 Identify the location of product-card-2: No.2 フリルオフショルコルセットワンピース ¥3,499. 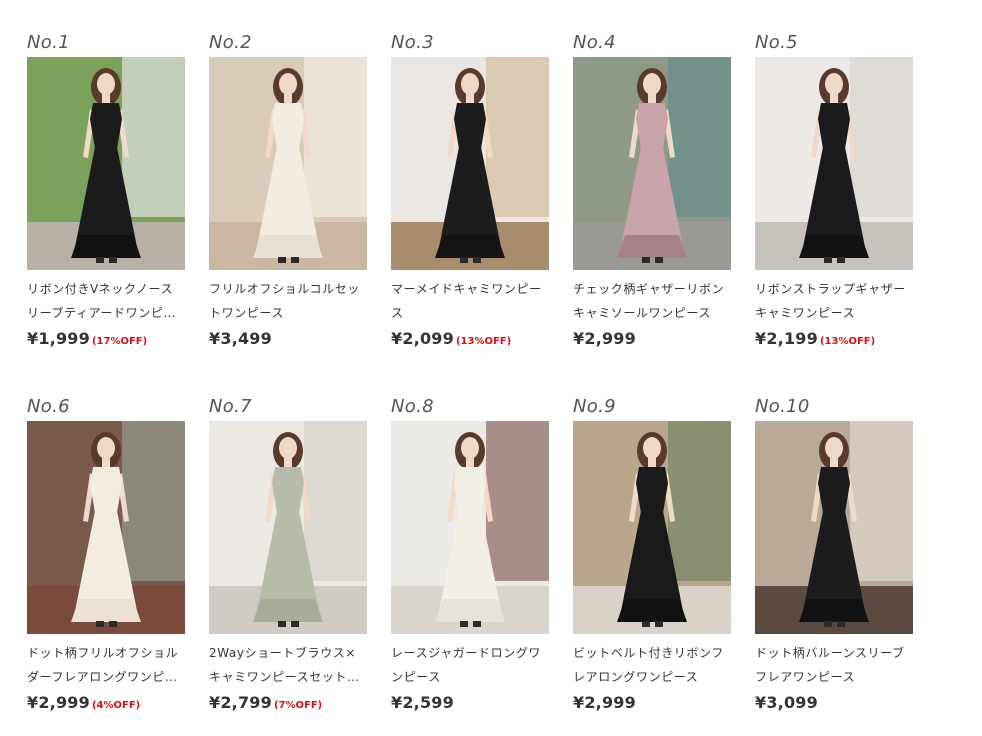
(288, 201).